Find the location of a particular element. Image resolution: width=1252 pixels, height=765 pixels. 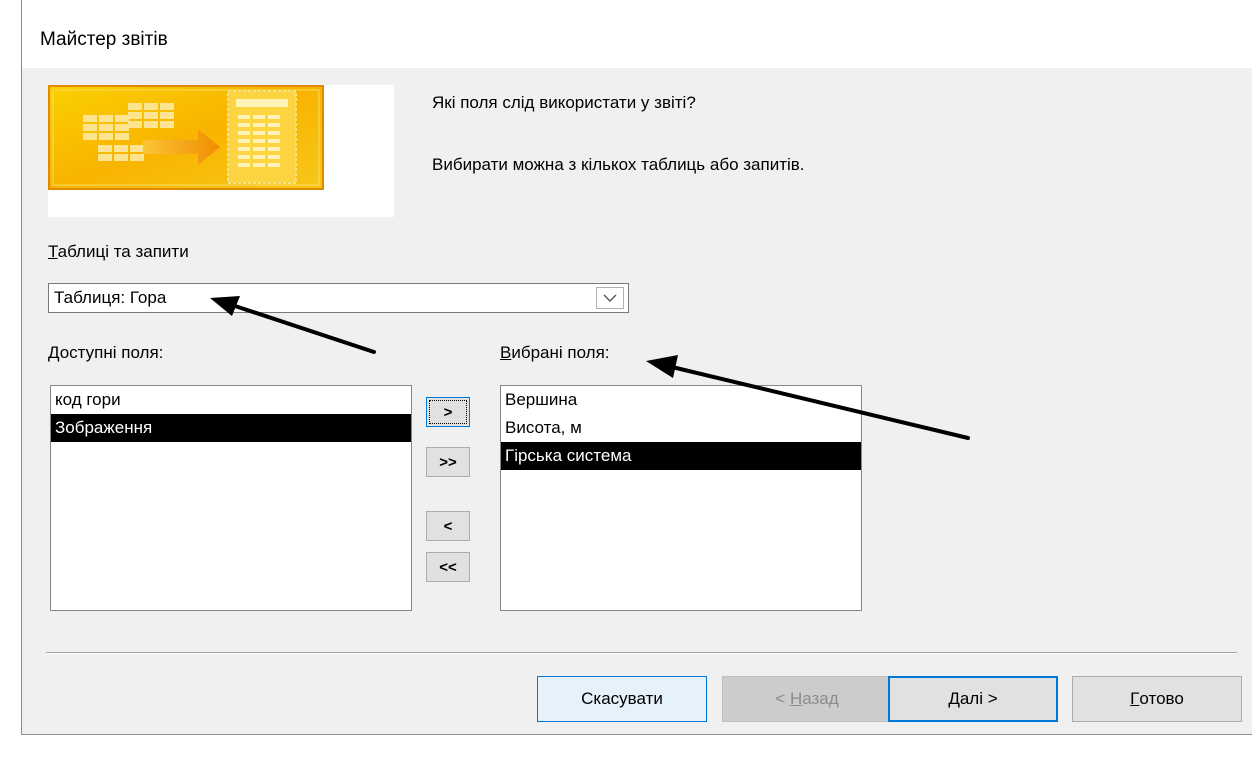

finish-button-accel: Г is located at coordinates (1135, 698).